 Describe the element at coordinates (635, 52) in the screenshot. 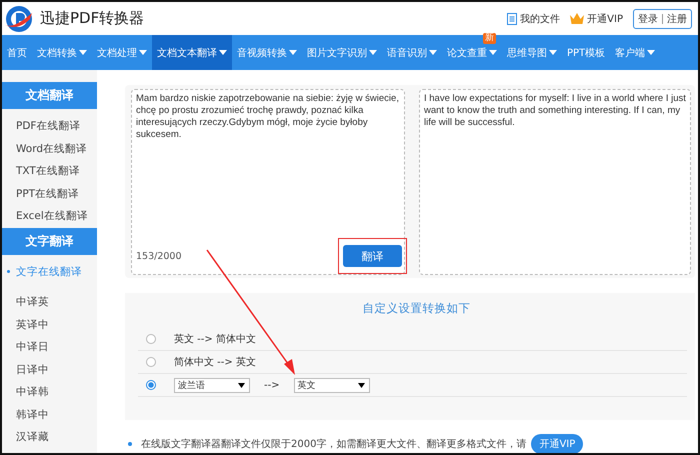

I see `nav-tab: 客户端` at that location.